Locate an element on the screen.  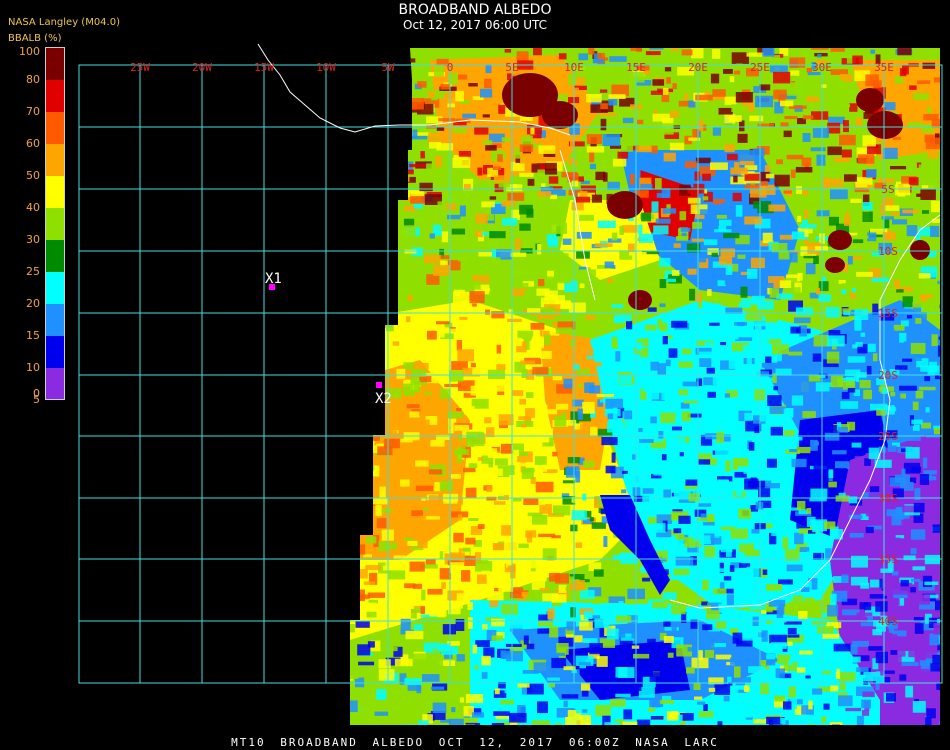
cloud-blob is located at coordinates (640, 300).